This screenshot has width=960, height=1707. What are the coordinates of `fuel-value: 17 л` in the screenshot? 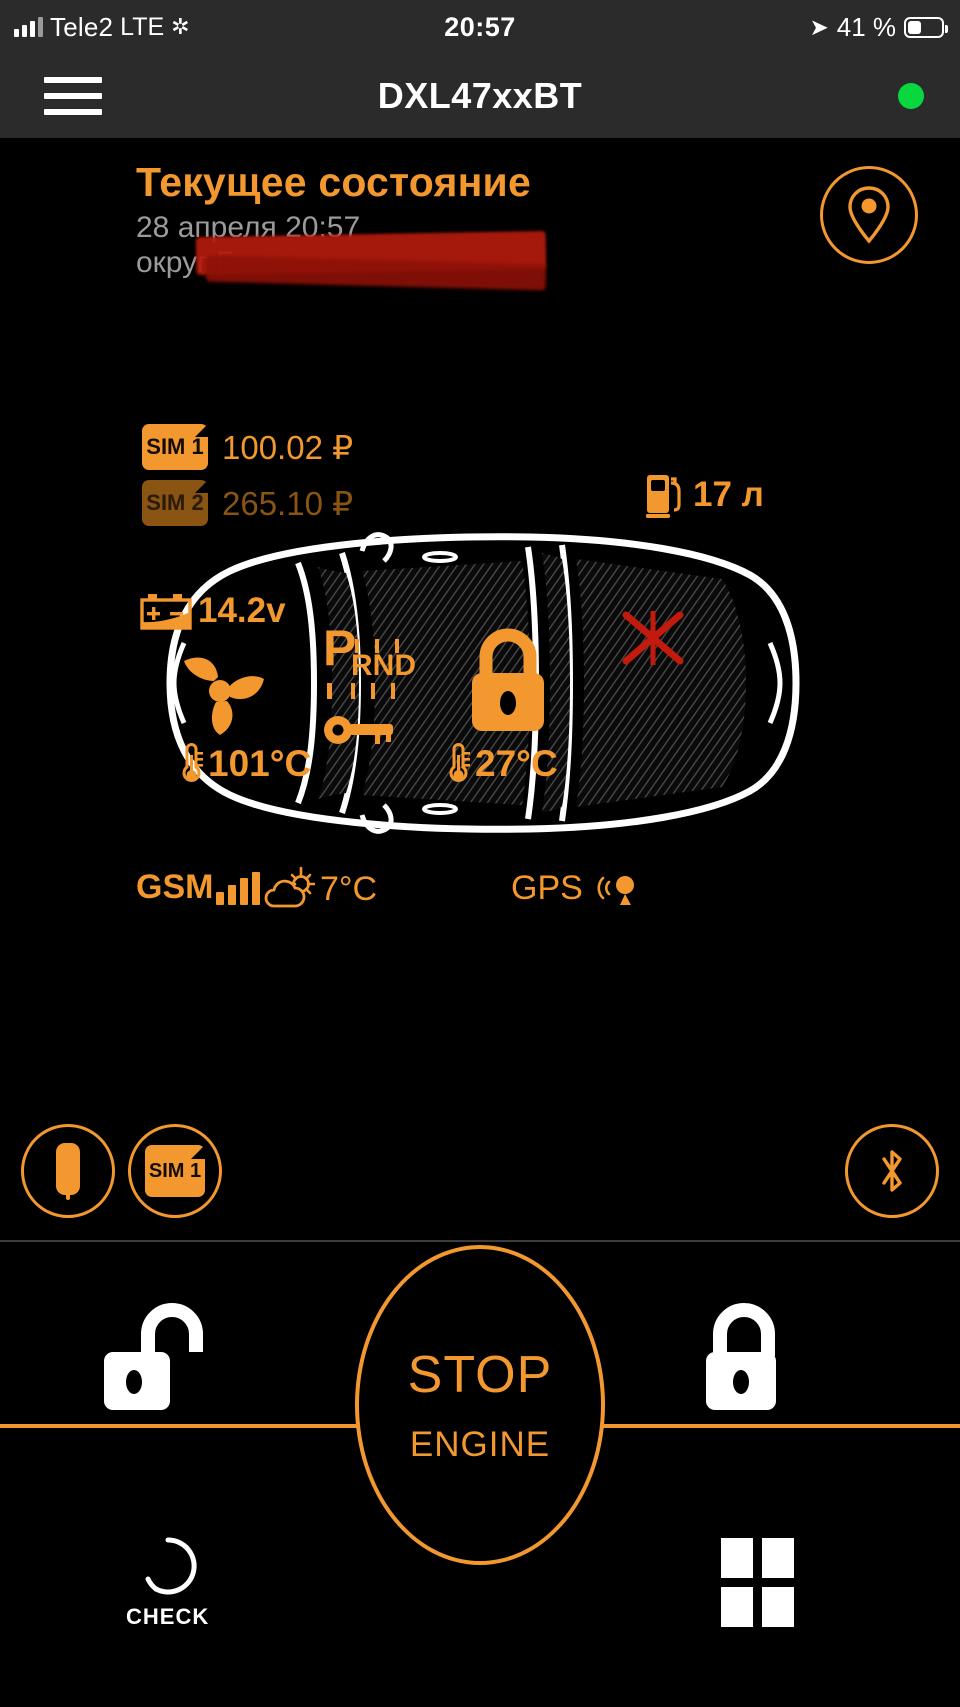 It's located at (728, 494).